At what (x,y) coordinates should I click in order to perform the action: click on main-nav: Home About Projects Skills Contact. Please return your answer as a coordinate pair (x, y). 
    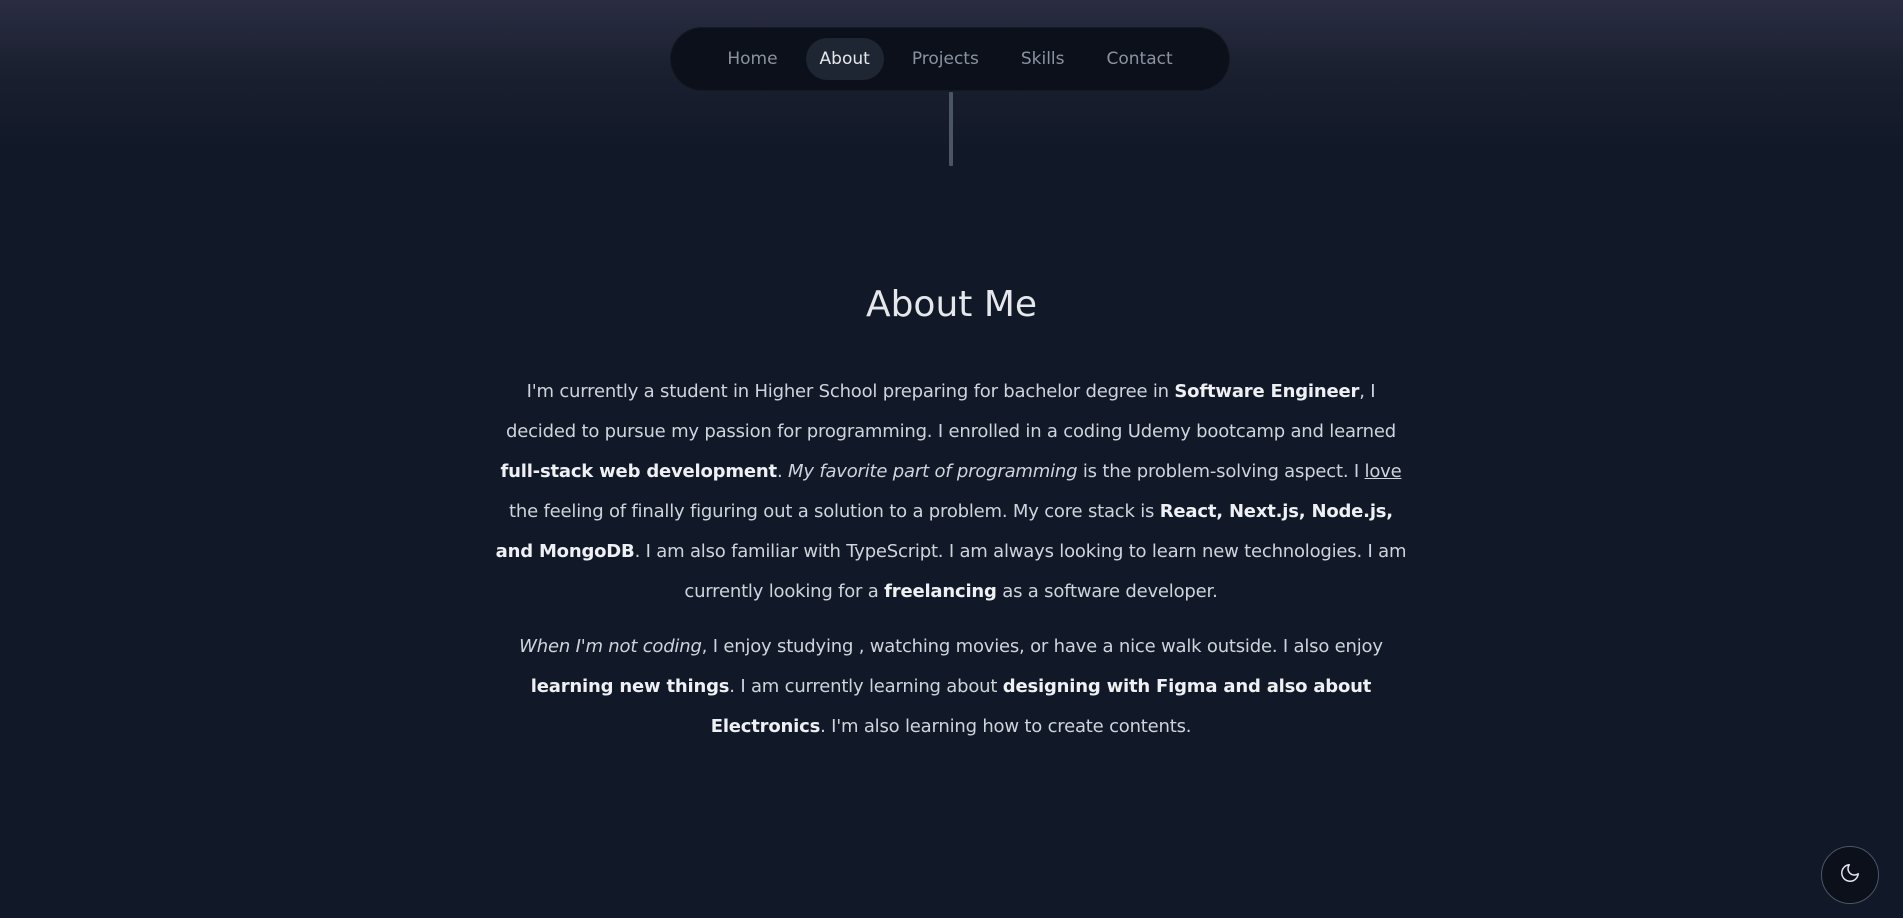
    Looking at the image, I should click on (950, 59).